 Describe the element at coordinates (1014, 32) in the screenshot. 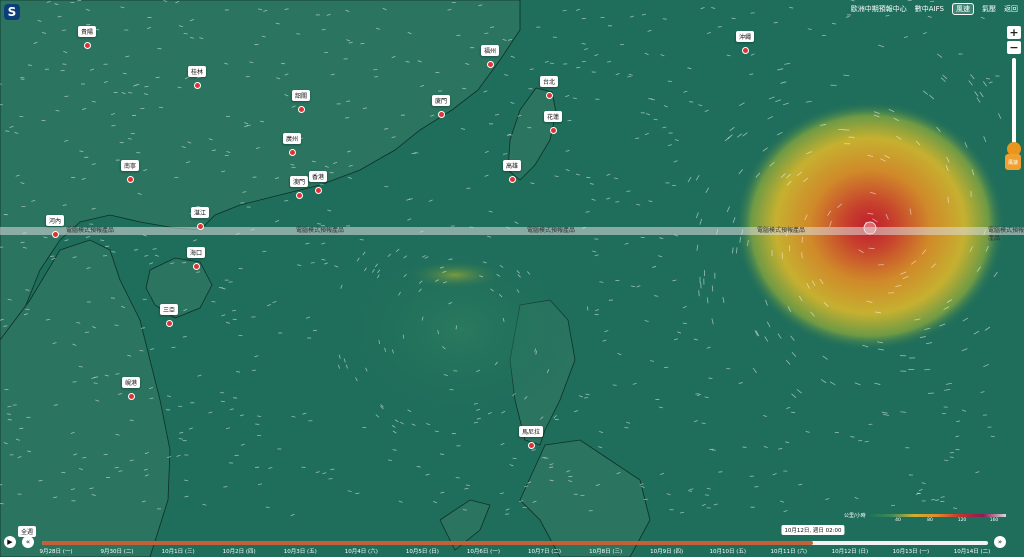

I see `zoom-in-button: +` at that location.